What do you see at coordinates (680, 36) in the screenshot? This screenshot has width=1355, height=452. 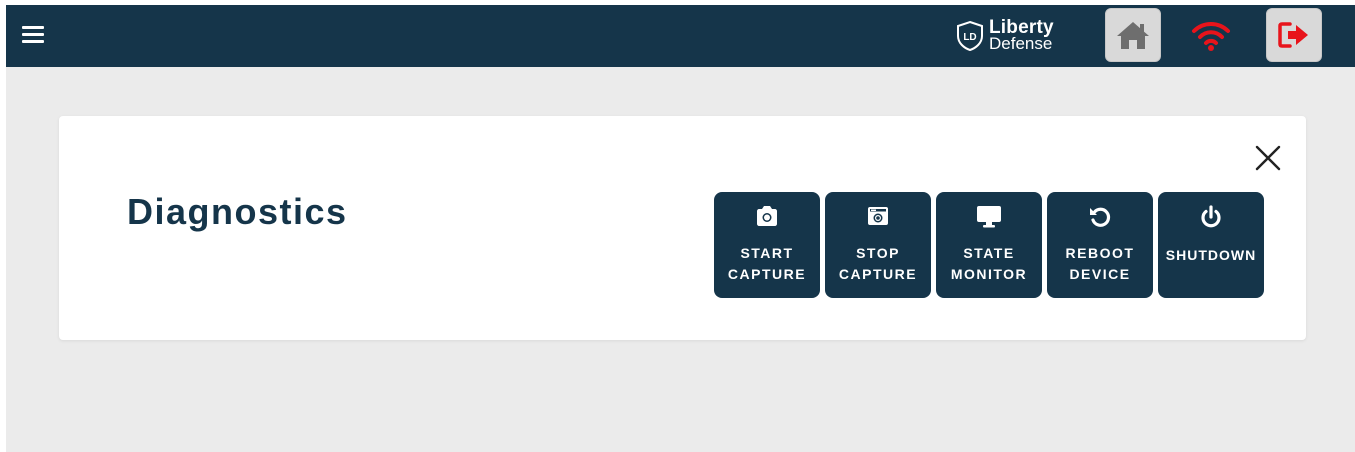 I see `top-bar: LD Liberty Defense` at bounding box center [680, 36].